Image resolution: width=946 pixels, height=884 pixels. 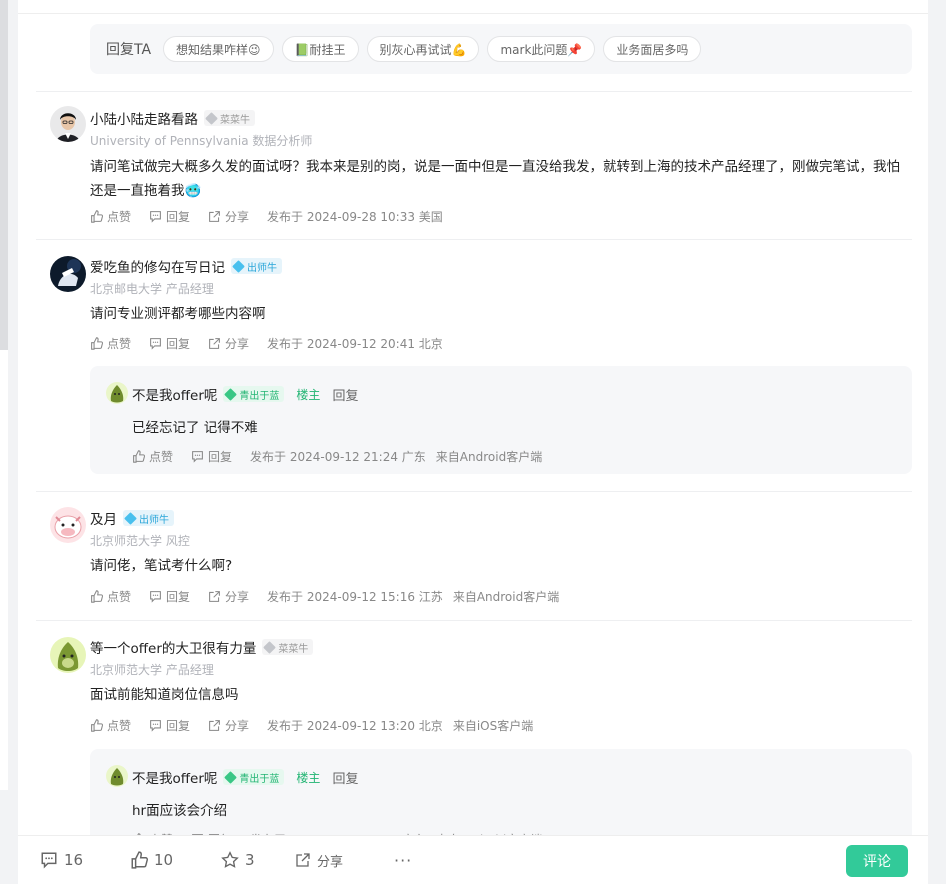 What do you see at coordinates (355, 726) in the screenshot?
I see `publish-time: 发布于 2024-09-12 13:20 北京` at bounding box center [355, 726].